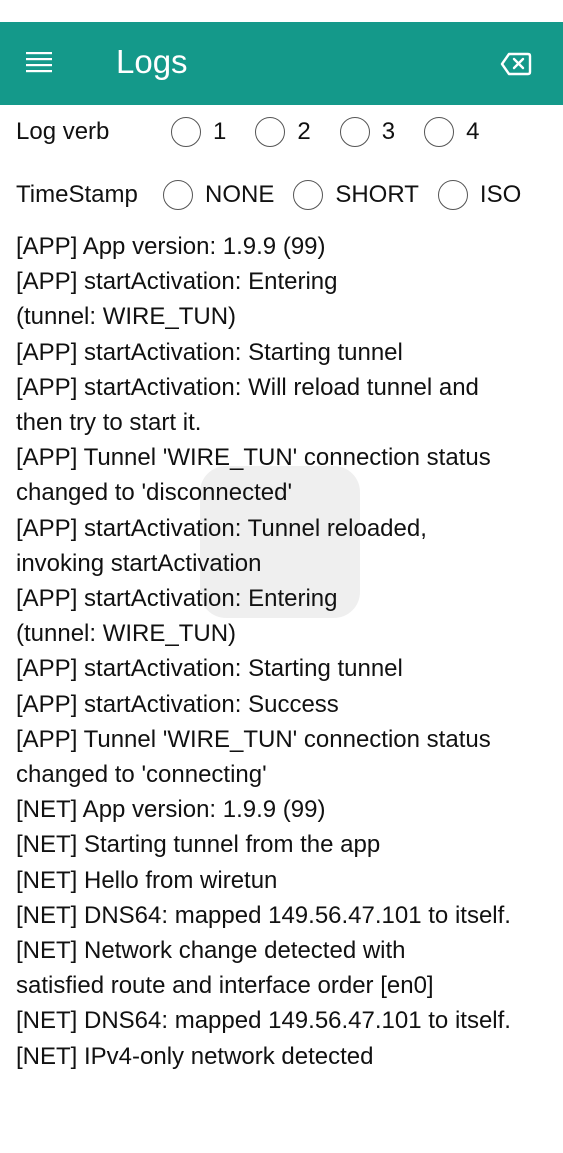  Describe the element at coordinates (500, 194) in the screenshot. I see `option-label: ISO` at that location.